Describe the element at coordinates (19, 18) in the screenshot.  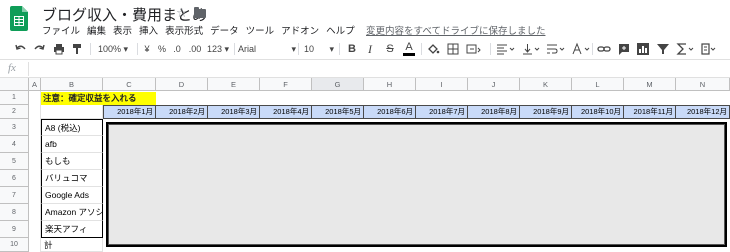
I see `sheets-logo-icon` at that location.